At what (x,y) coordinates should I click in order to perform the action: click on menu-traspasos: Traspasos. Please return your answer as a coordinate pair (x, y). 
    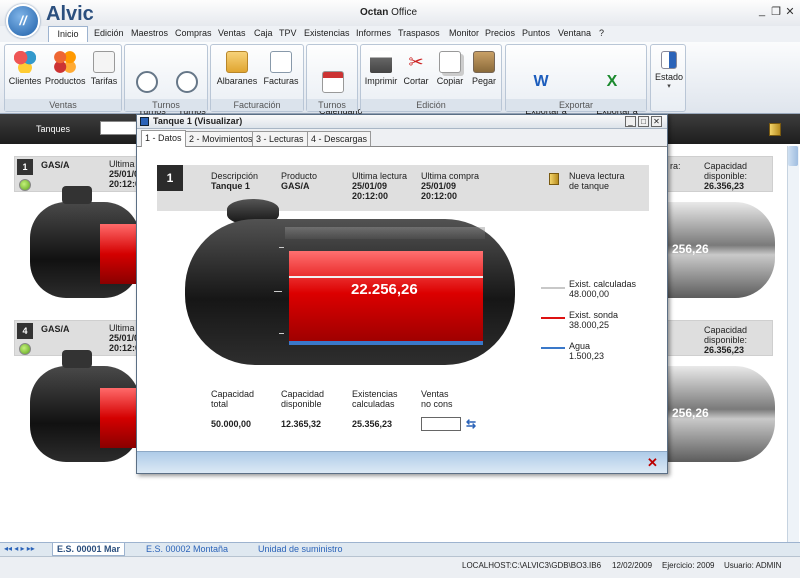
    Looking at the image, I should click on (419, 33).